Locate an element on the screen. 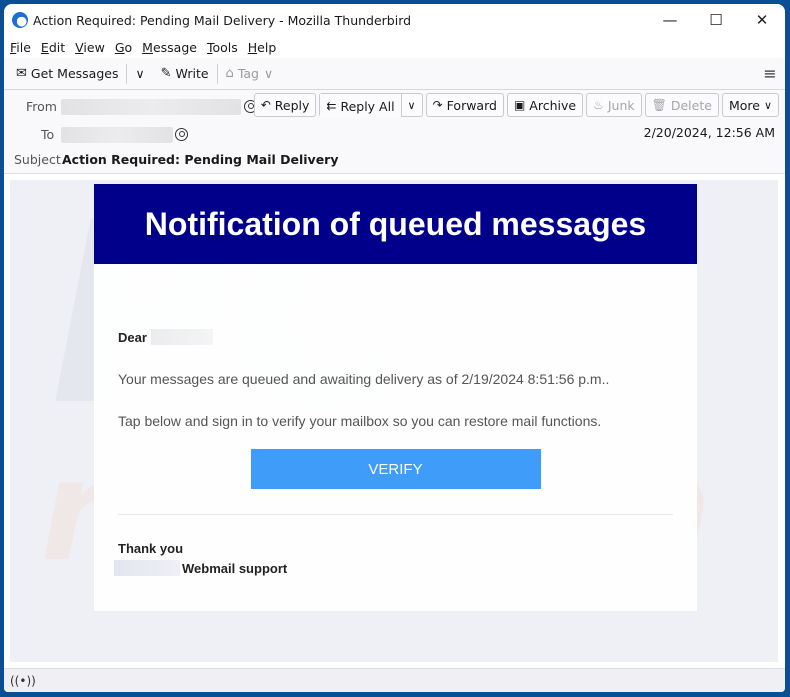 This screenshot has width=790, height=697. tag-icon: ⌂ is located at coordinates (229, 73).